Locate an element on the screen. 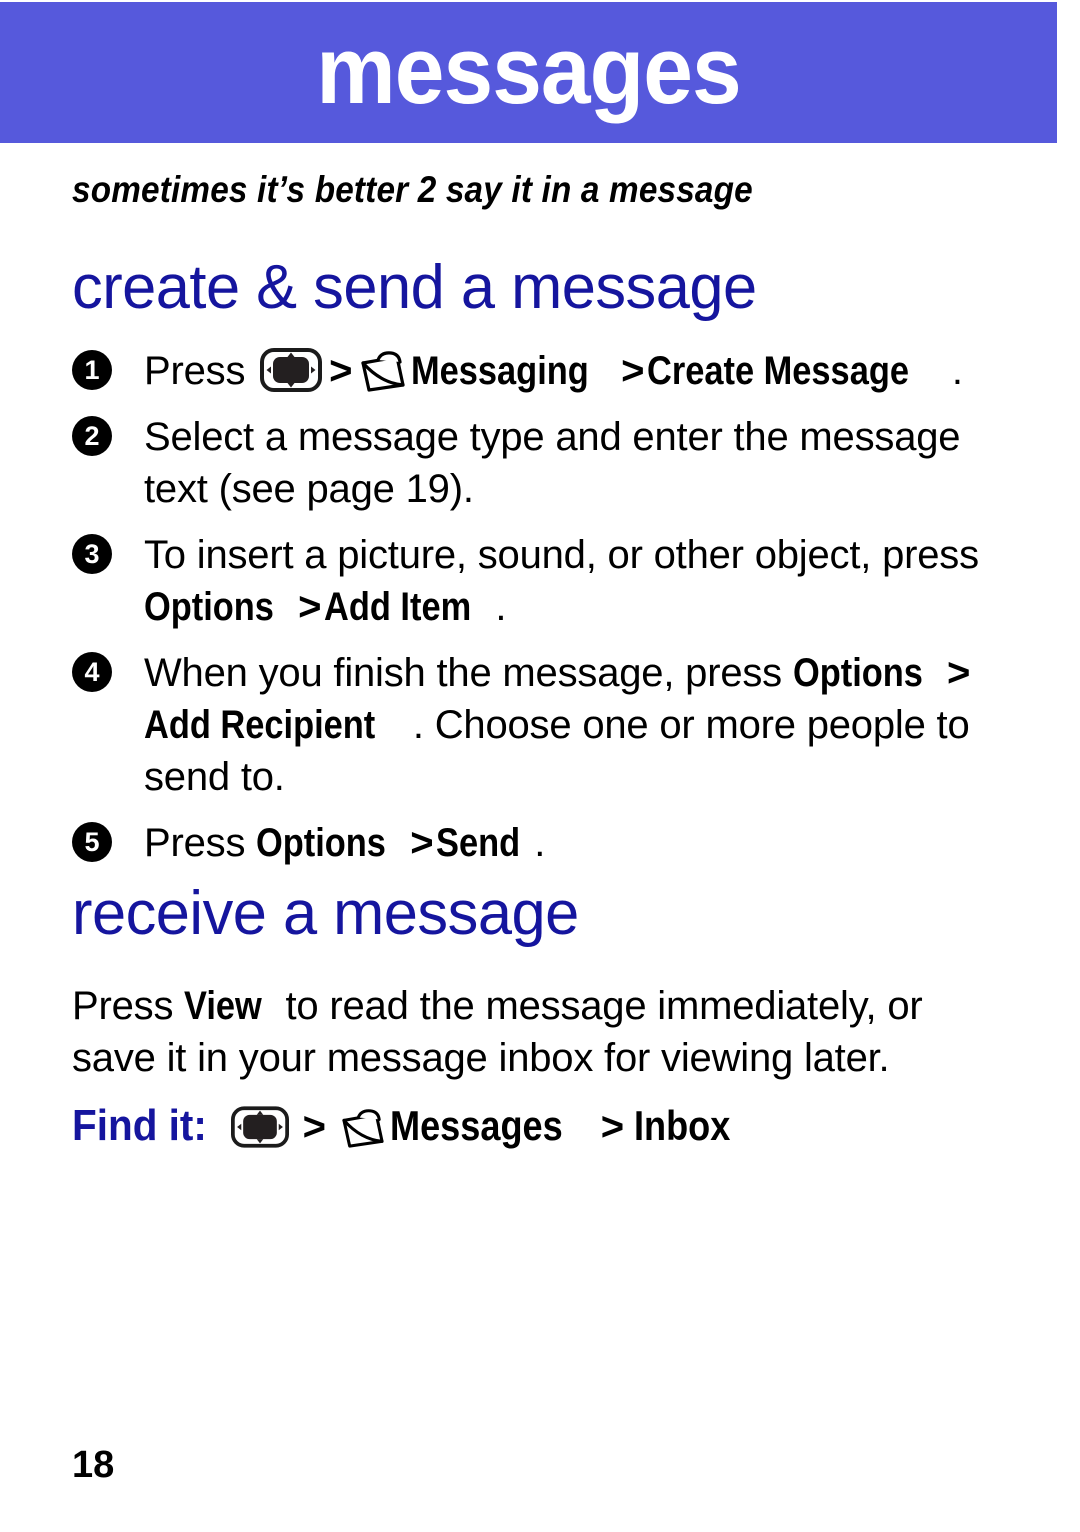  step-text-fragment: When you finish the message, press is located at coordinates (468, 673).